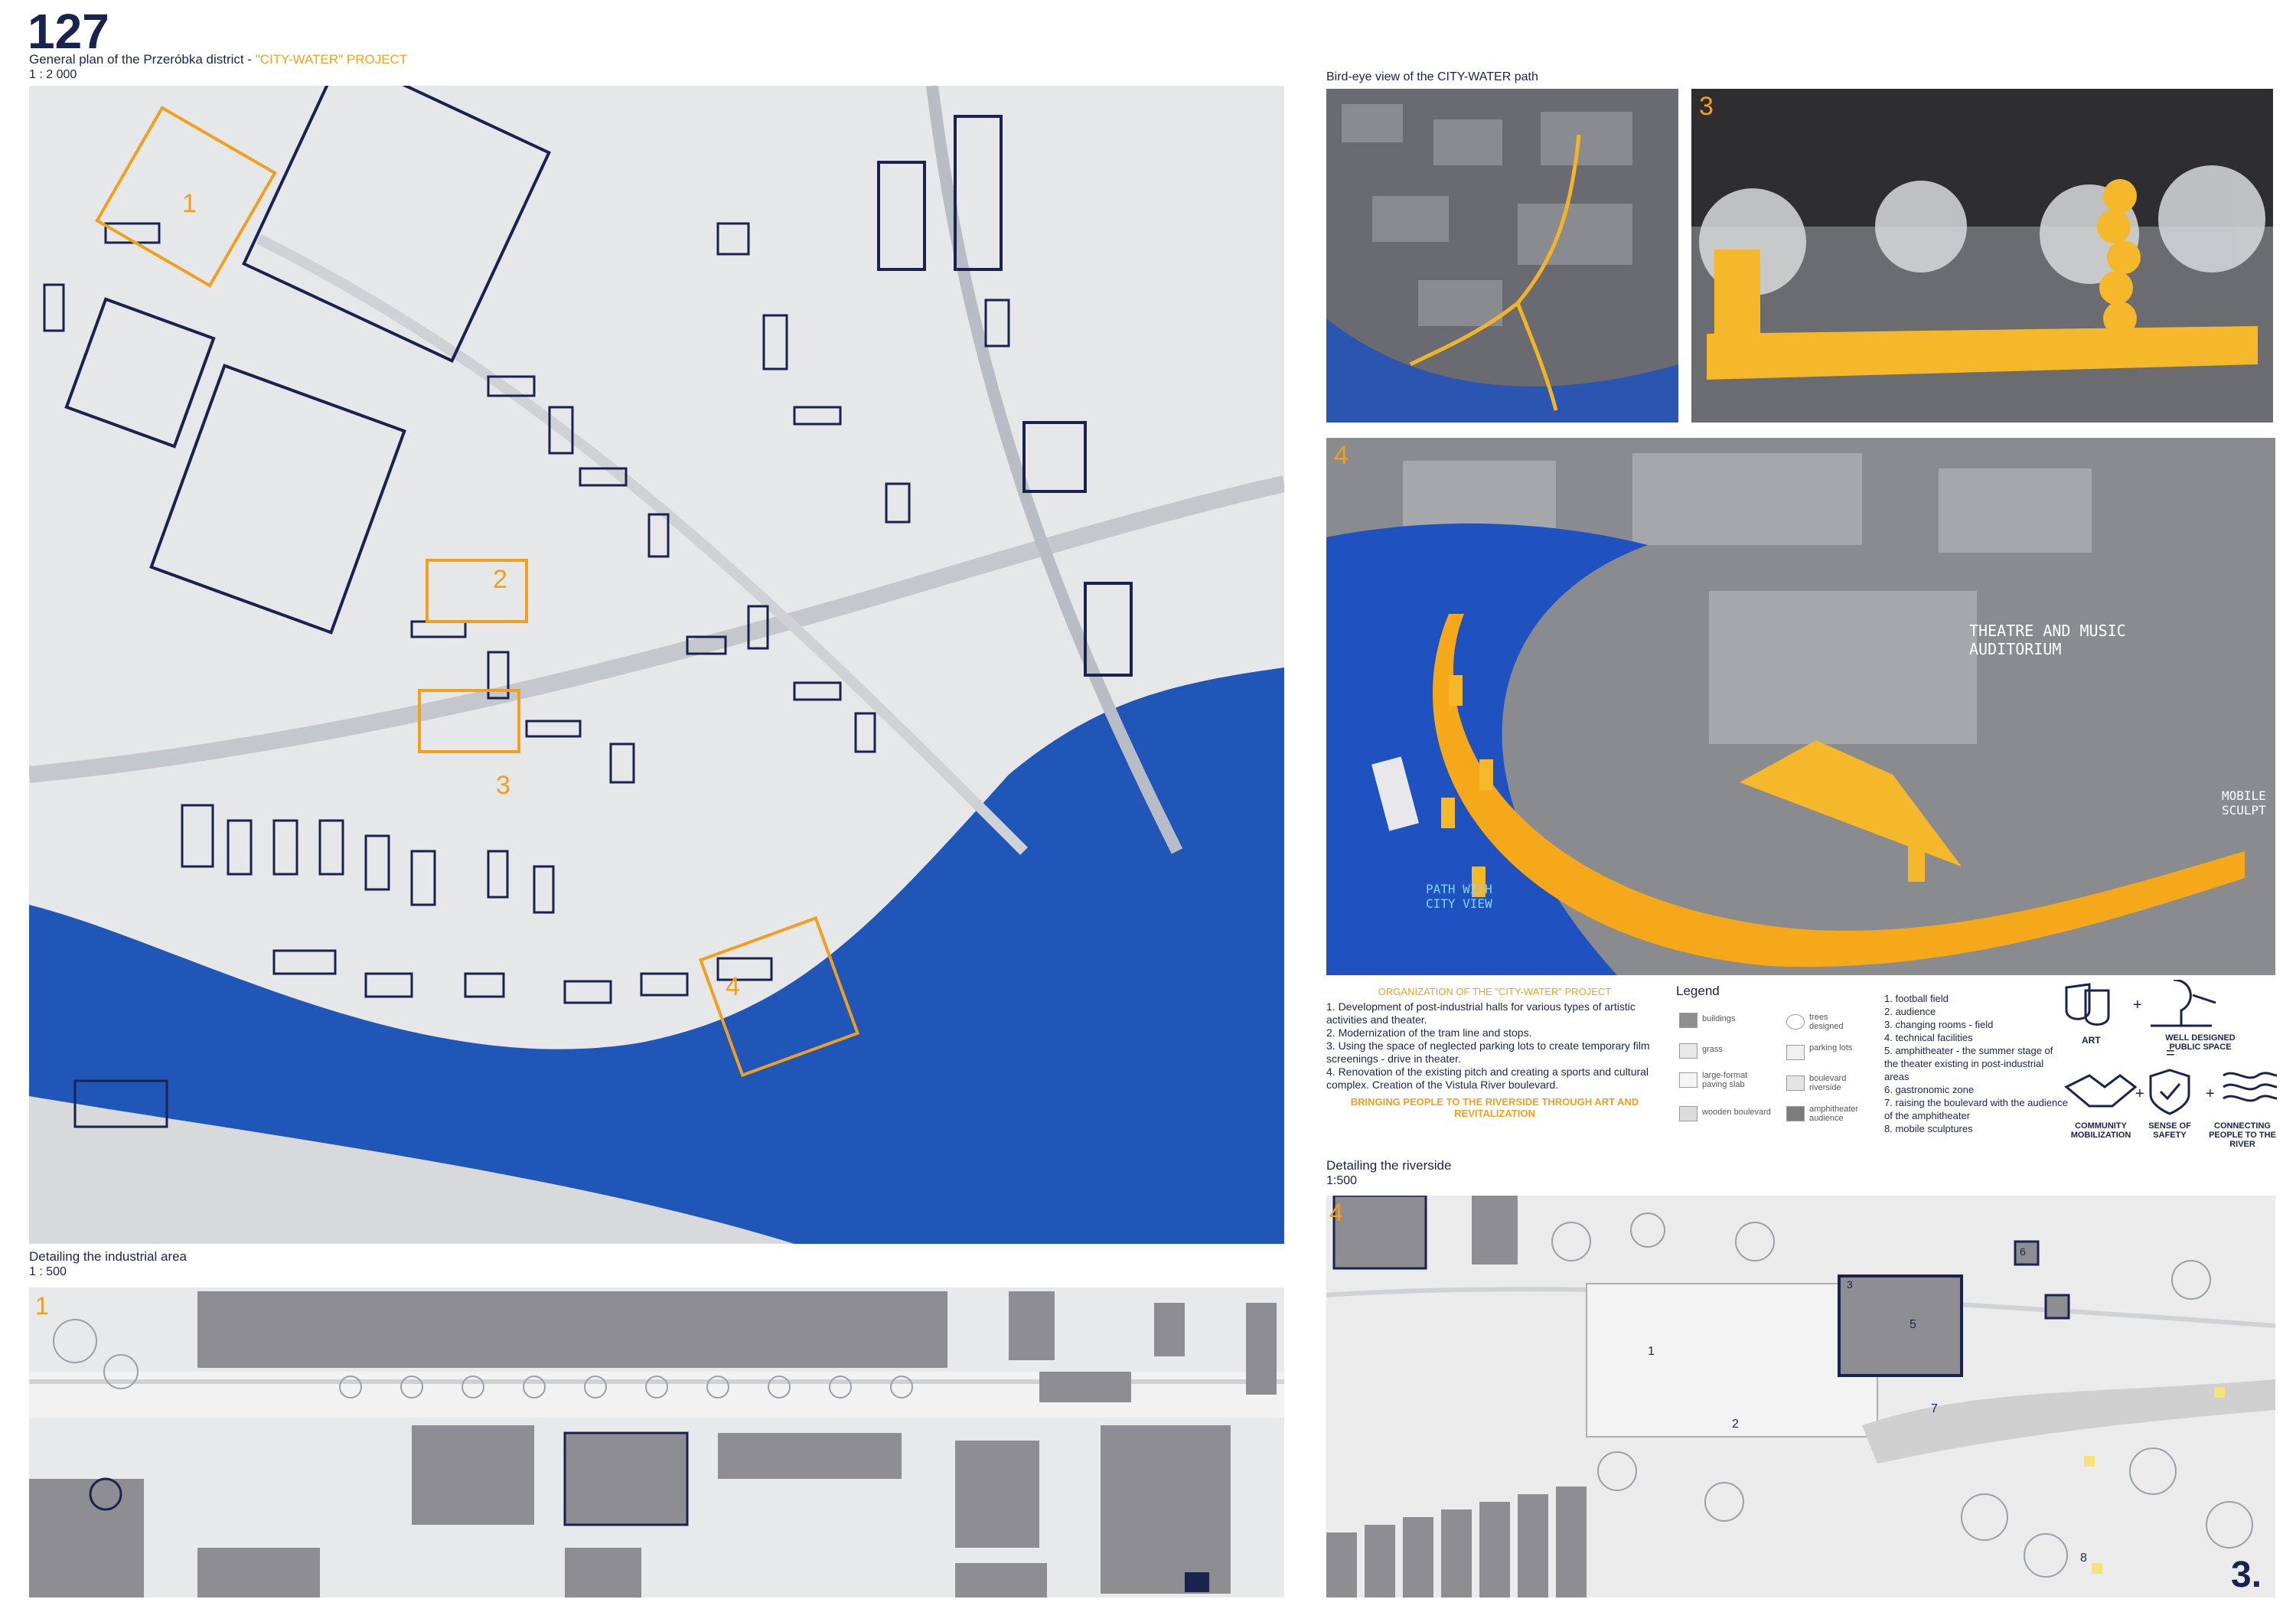 The width and height of the screenshot is (2296, 1622). Describe the element at coordinates (1432, 76) in the screenshot. I see `birdseye-title: Bird-eye view of the CITY-WATER path` at that location.